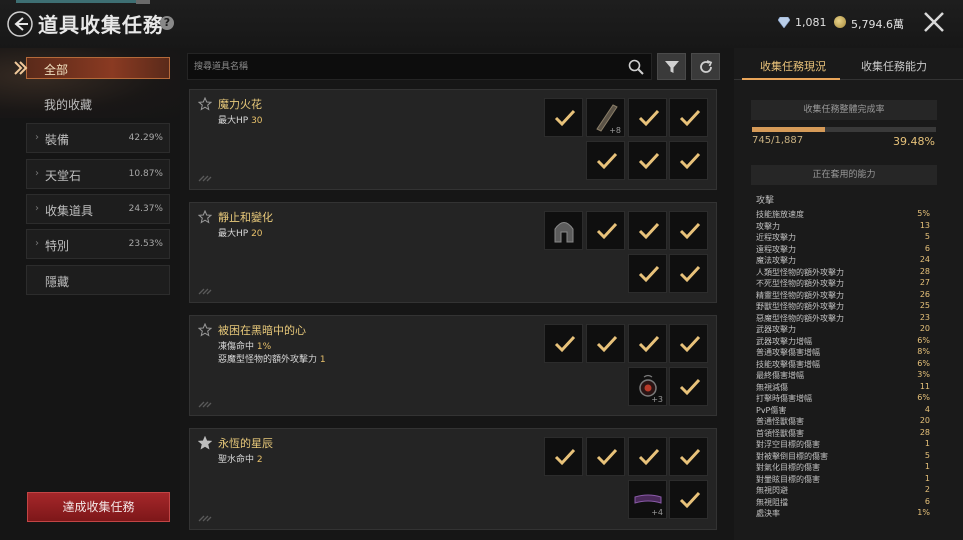 The height and width of the screenshot is (540, 963). Describe the element at coordinates (98, 280) in the screenshot. I see `category-hidden: 隱藏` at that location.